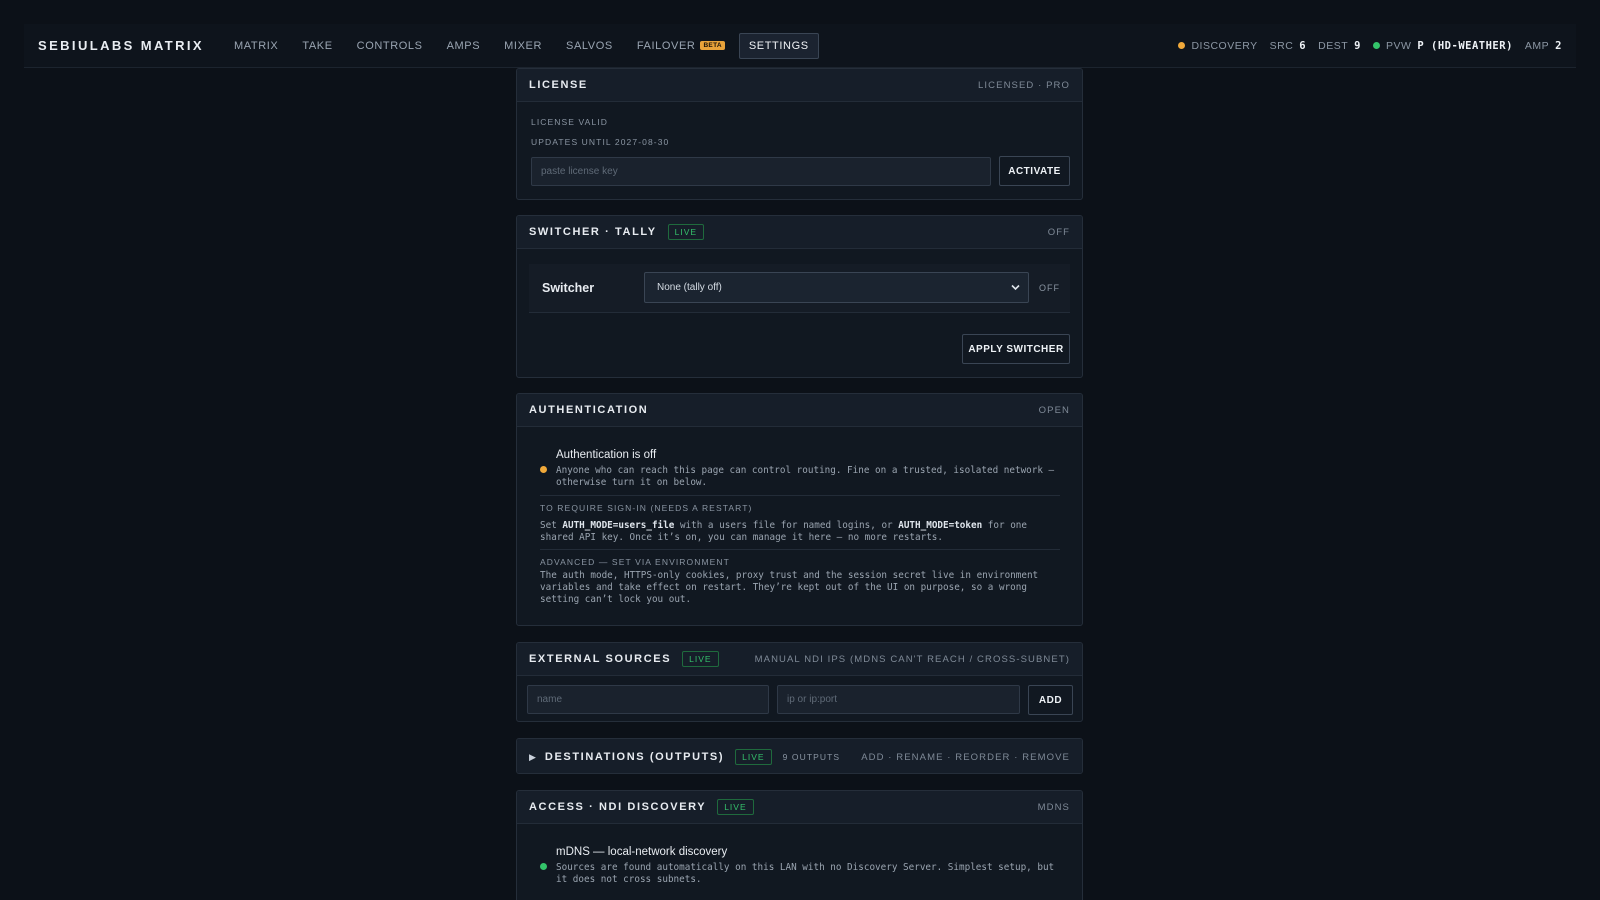 Image resolution: width=1600 pixels, height=900 pixels. Describe the element at coordinates (600, 142) in the screenshot. I see `license-updates-text: UPDATES UNTIL 2027-08-30` at that location.